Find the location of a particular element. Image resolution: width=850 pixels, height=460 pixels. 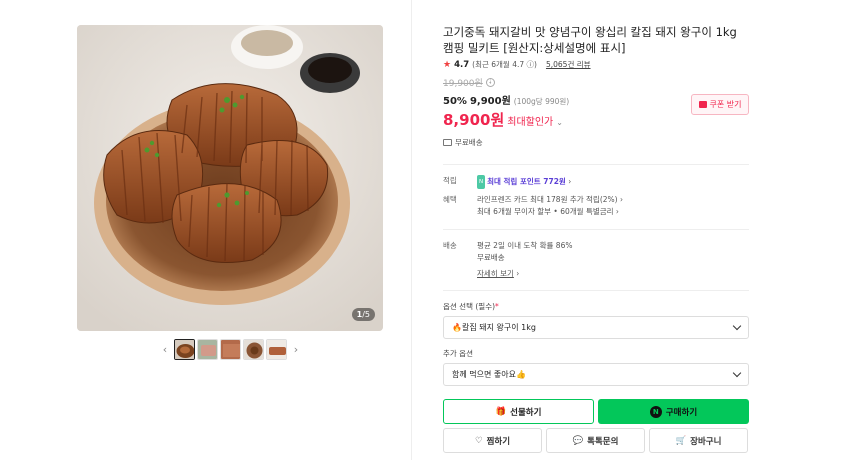

benefit-label: 혜택 is located at coordinates (450, 199).